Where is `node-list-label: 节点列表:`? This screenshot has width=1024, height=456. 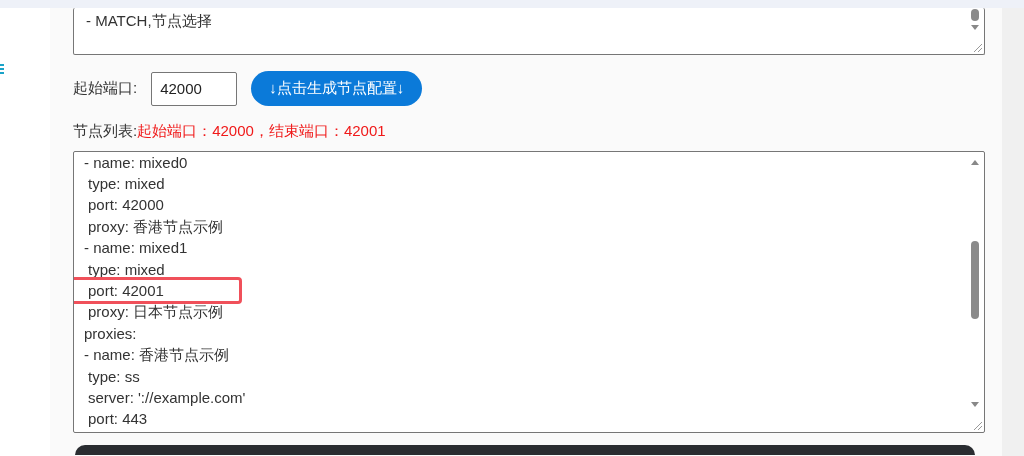 node-list-label: 节点列表: is located at coordinates (105, 130).